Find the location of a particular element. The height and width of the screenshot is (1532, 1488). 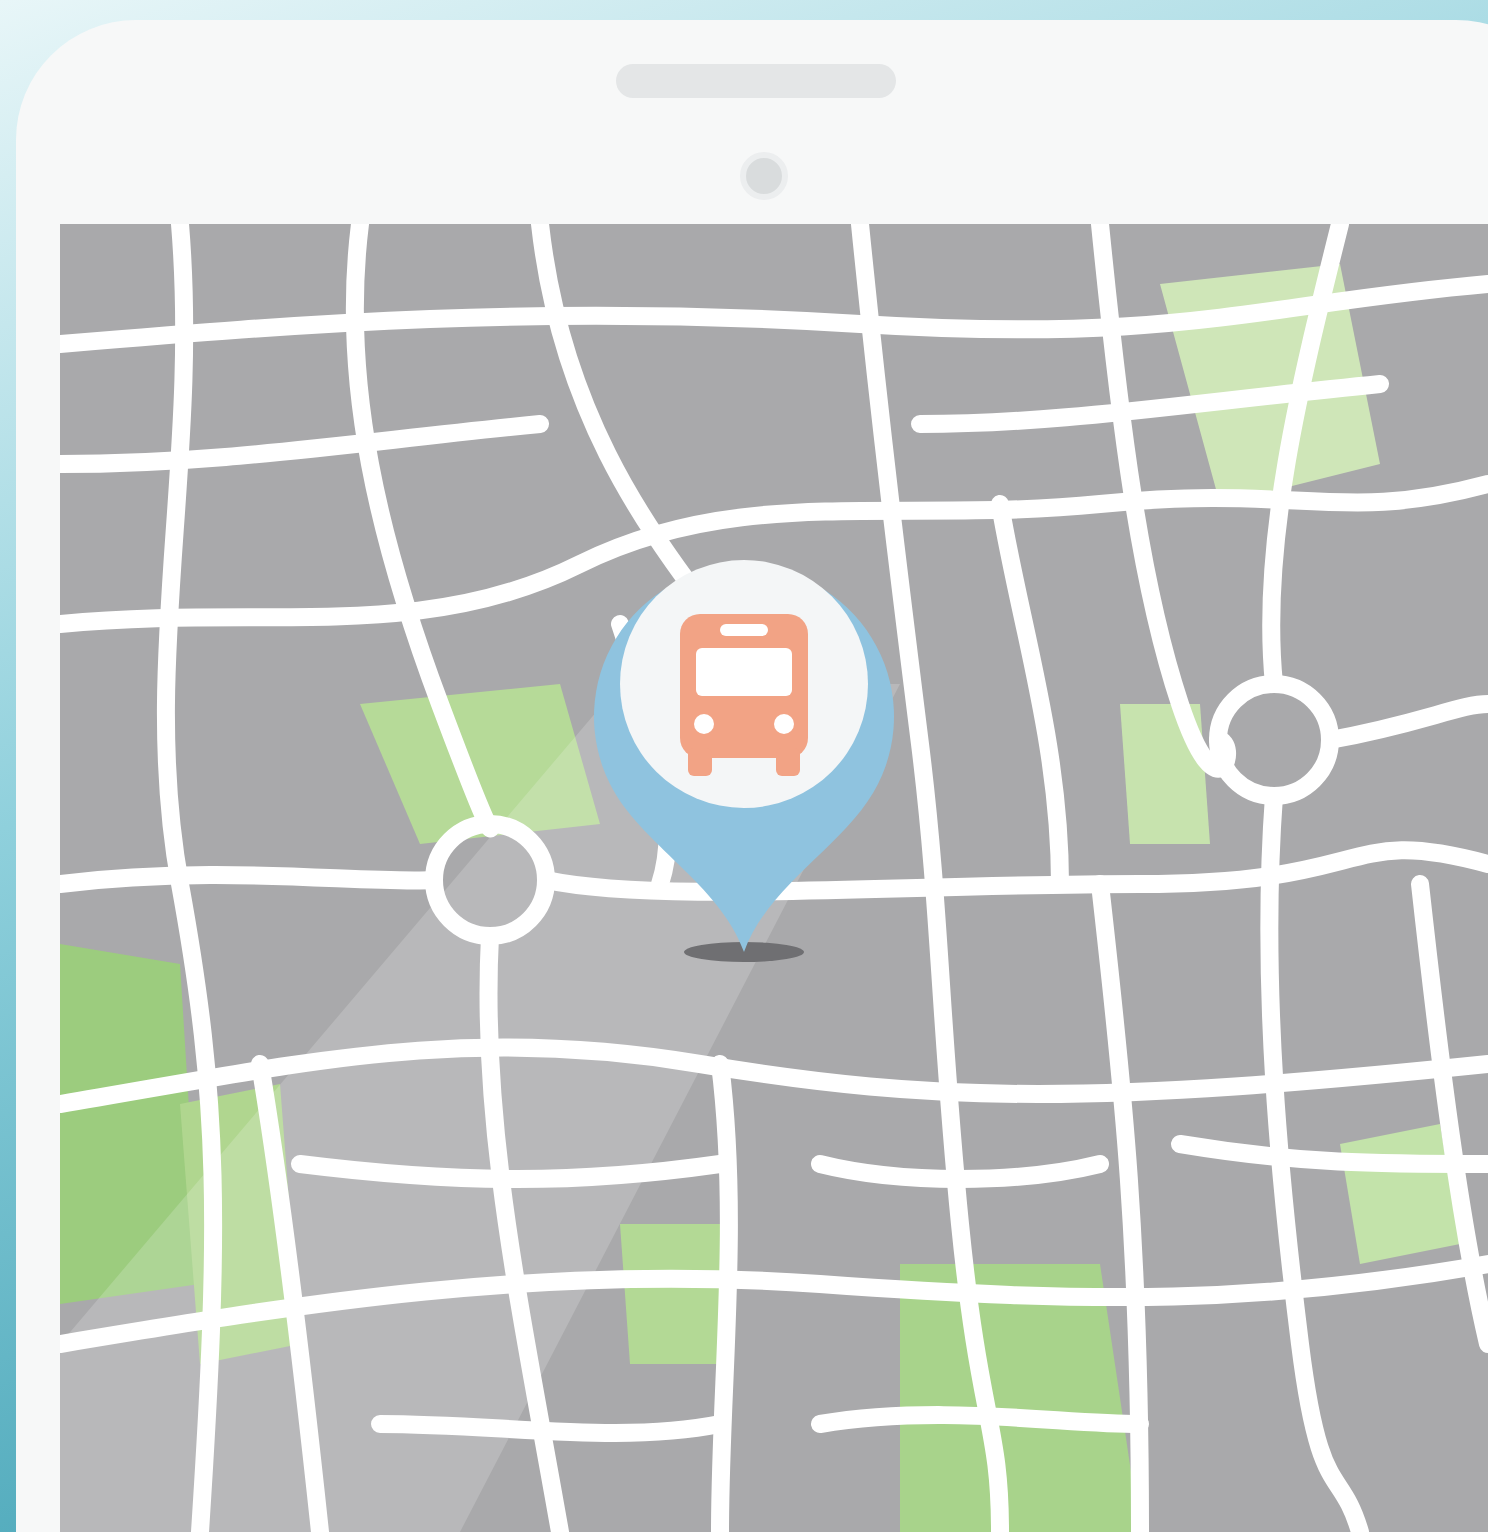

bus-icon is located at coordinates (744, 695).